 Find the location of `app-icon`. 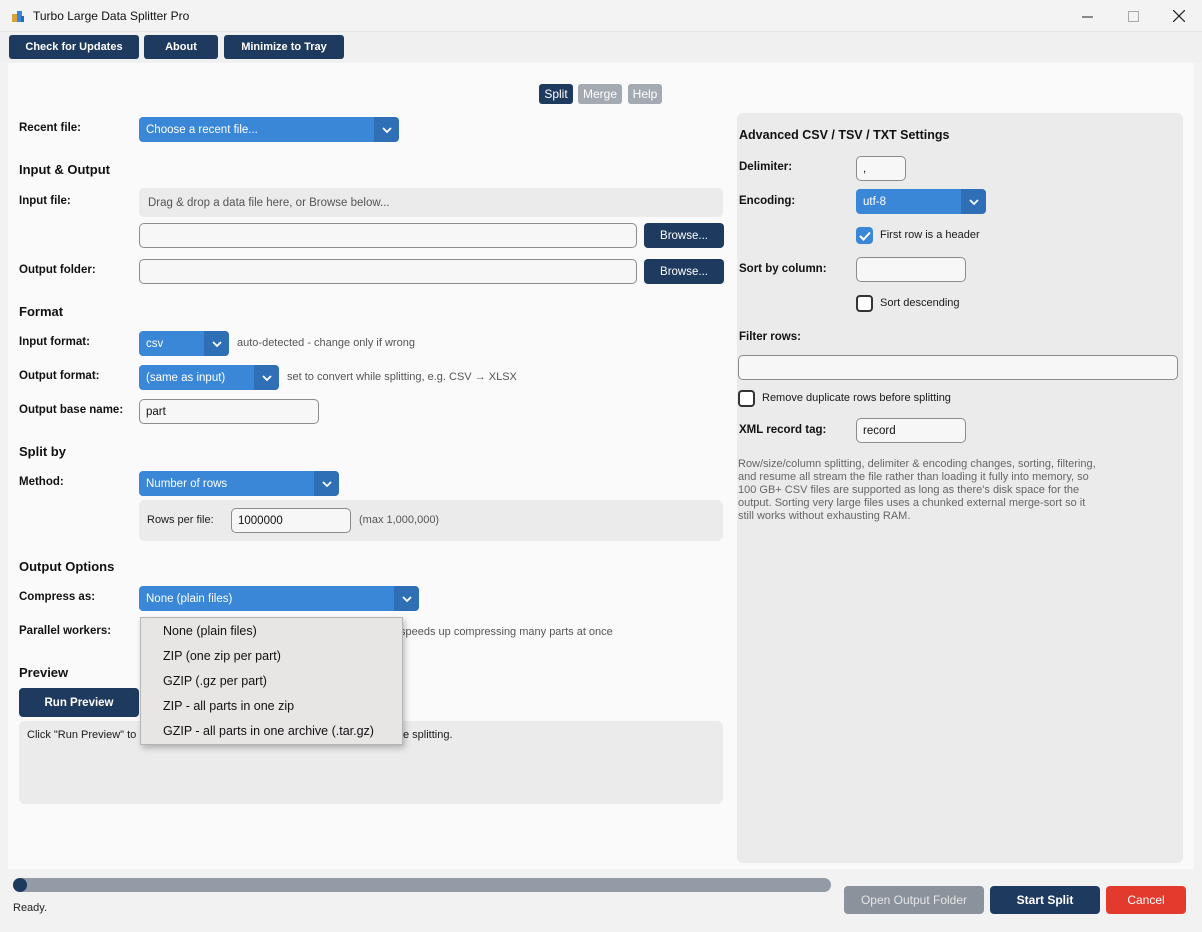

app-icon is located at coordinates (18, 16).